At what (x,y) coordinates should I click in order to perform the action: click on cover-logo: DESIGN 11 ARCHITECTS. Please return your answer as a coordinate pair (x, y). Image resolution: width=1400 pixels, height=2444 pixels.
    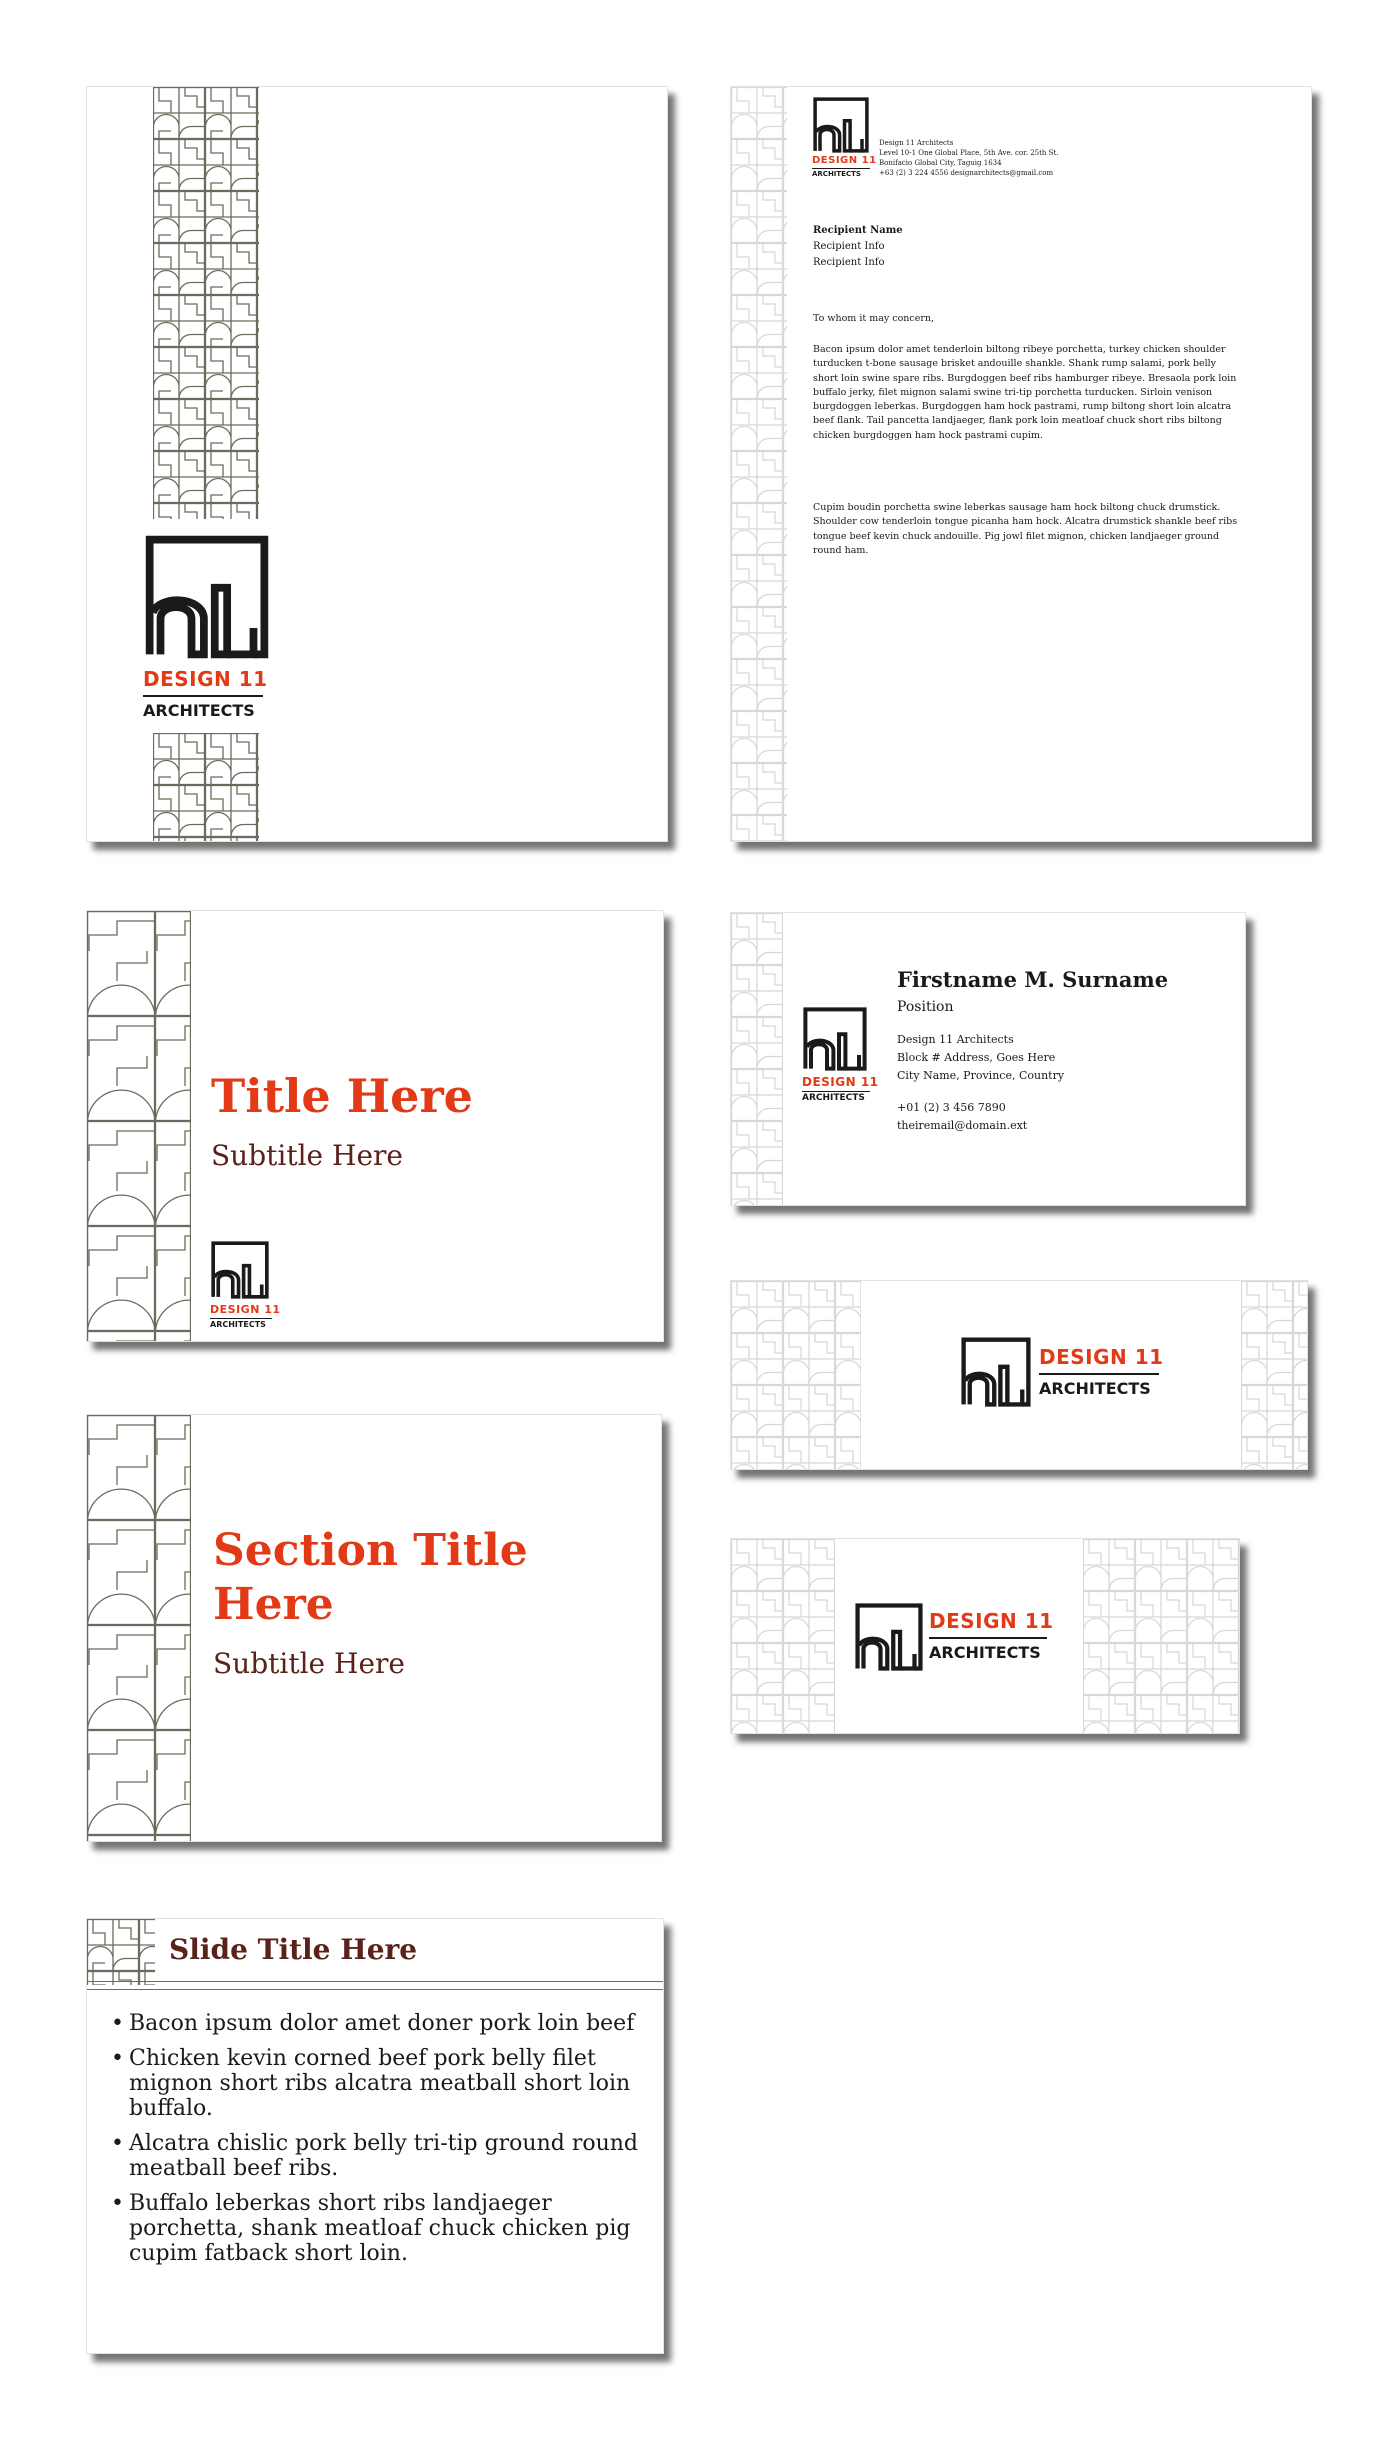
    Looking at the image, I should click on (206, 635).